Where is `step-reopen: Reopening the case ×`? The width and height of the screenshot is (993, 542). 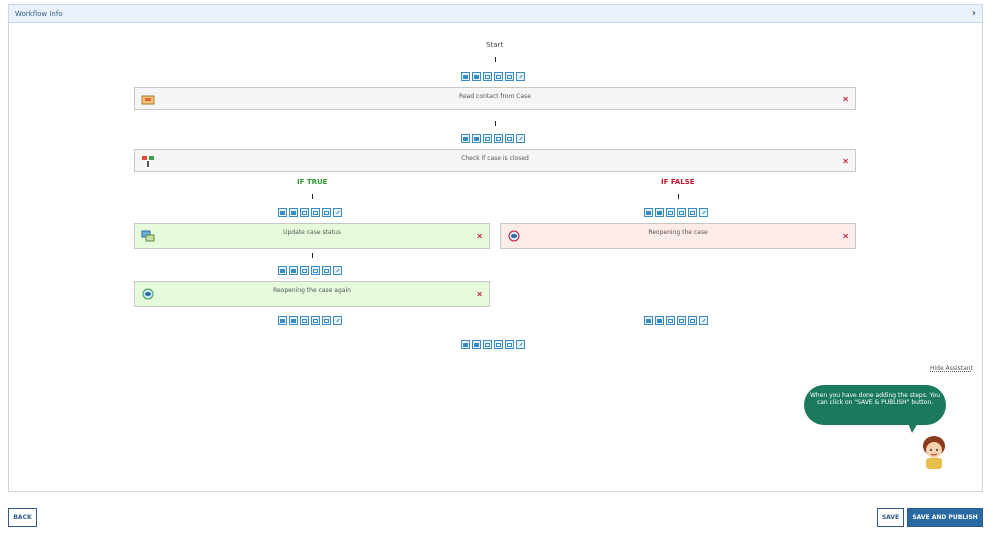
step-reopen: Reopening the case × is located at coordinates (678, 236).